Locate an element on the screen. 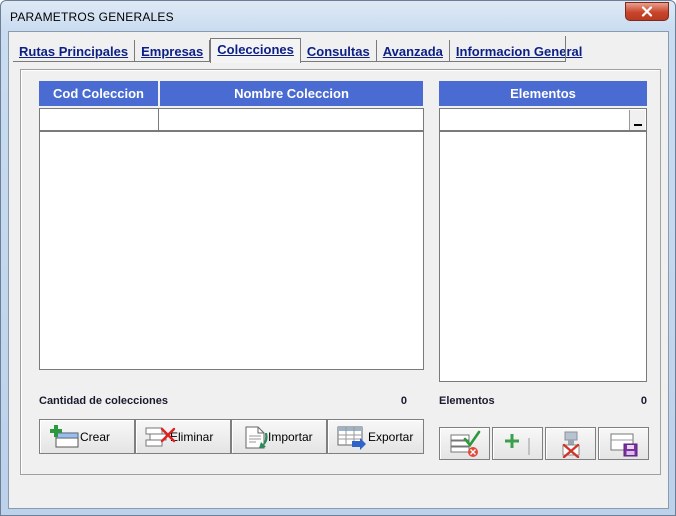 Image resolution: width=676 pixels, height=516 pixels. add-element-button is located at coordinates (517, 443).